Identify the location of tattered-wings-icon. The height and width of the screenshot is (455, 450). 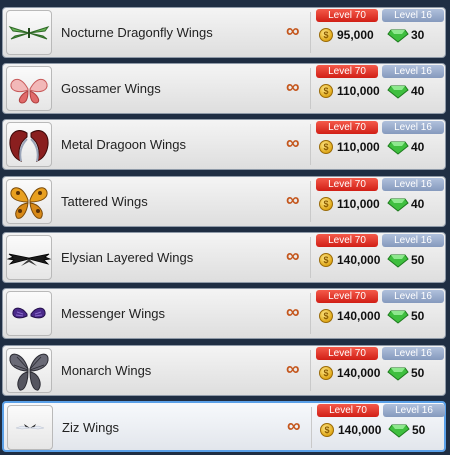
(29, 201).